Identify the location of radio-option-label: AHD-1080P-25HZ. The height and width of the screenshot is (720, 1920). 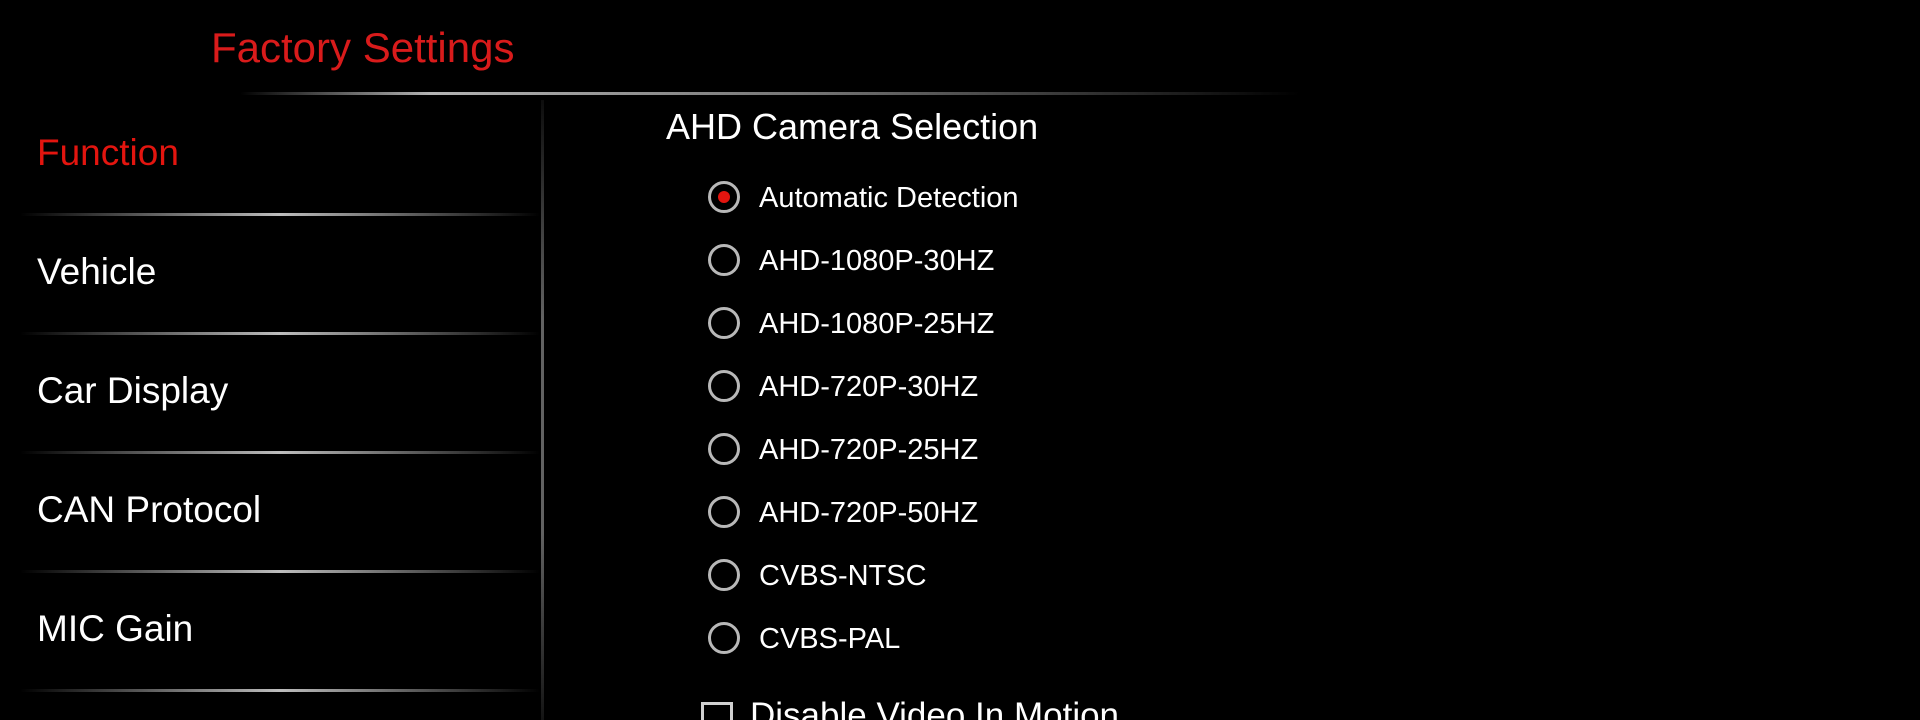
(877, 324).